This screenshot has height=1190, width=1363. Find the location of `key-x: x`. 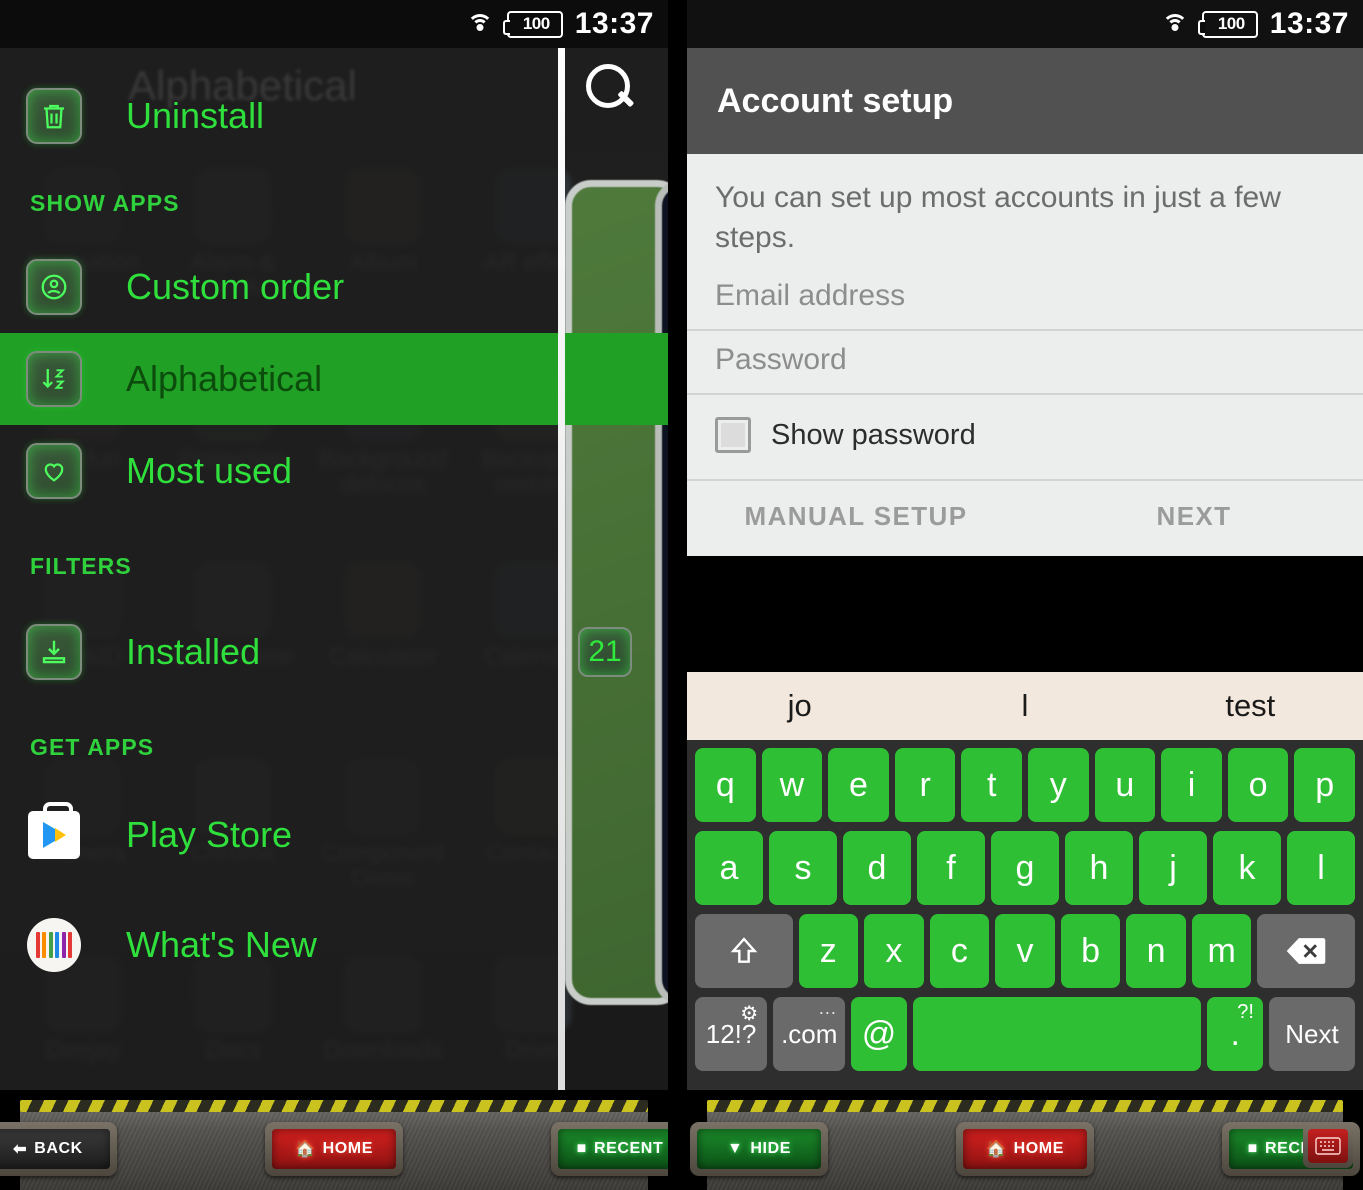

key-x: x is located at coordinates (894, 951).